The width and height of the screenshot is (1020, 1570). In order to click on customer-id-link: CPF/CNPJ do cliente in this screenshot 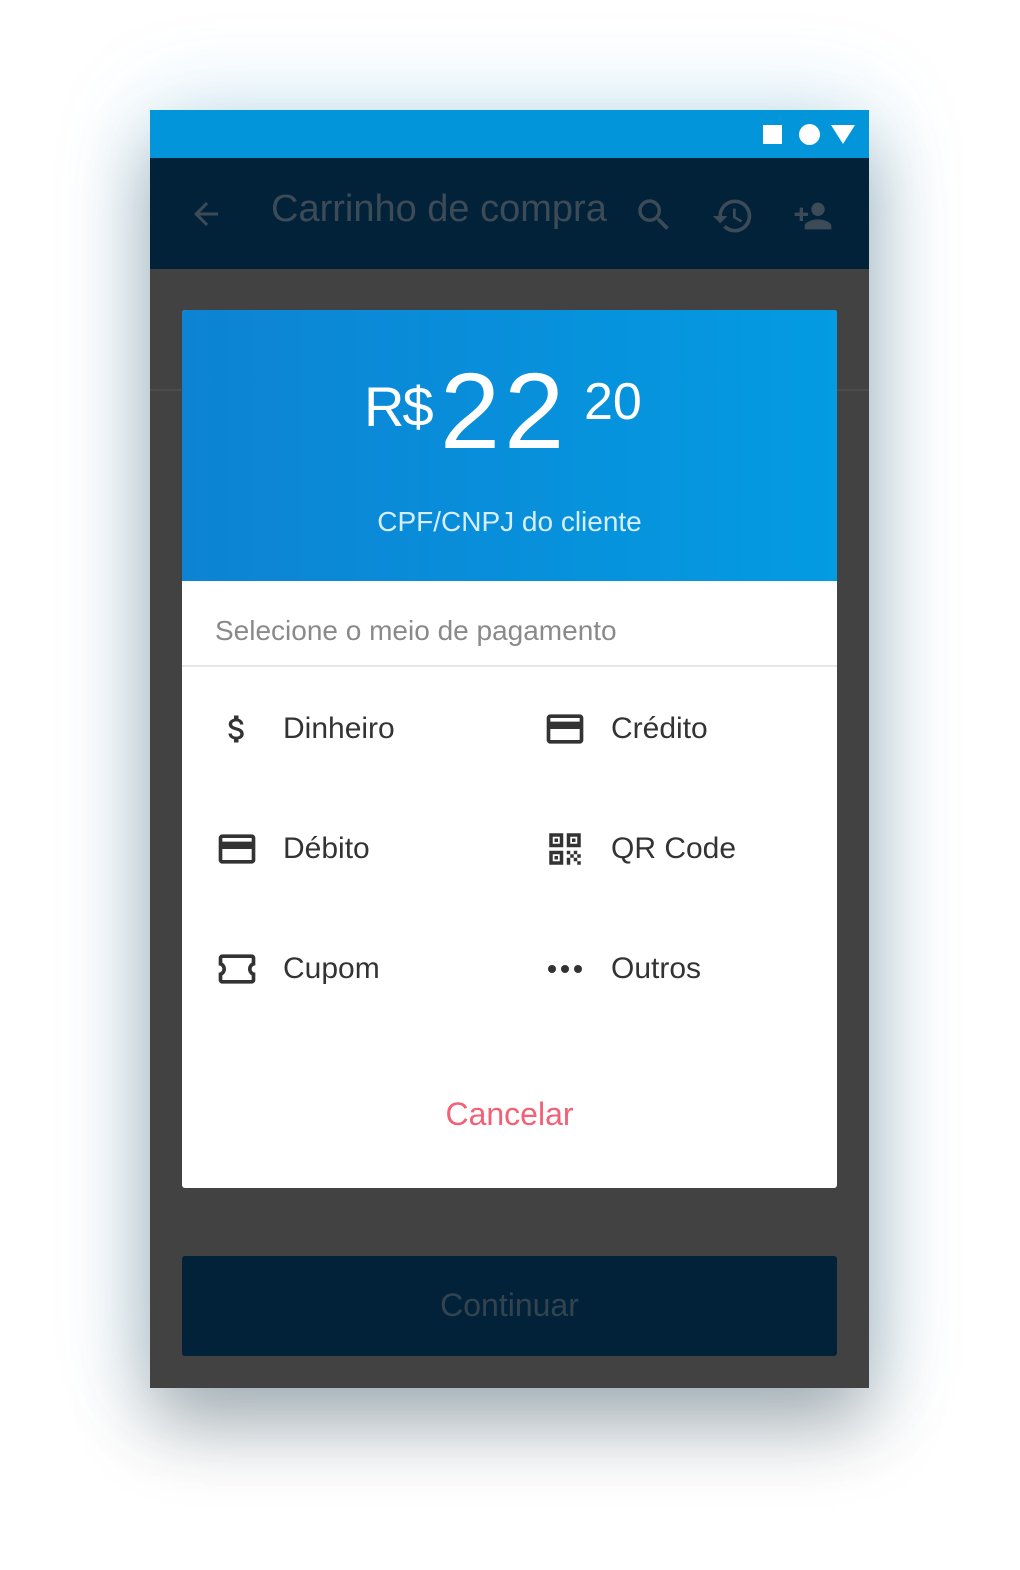, I will do `click(509, 522)`.